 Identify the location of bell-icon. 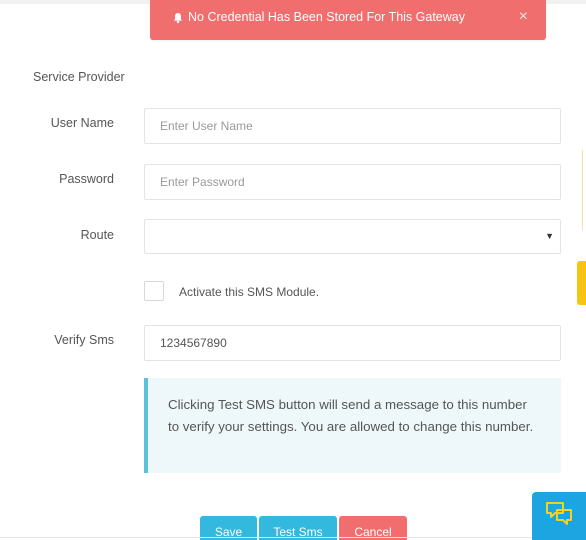
(178, 18).